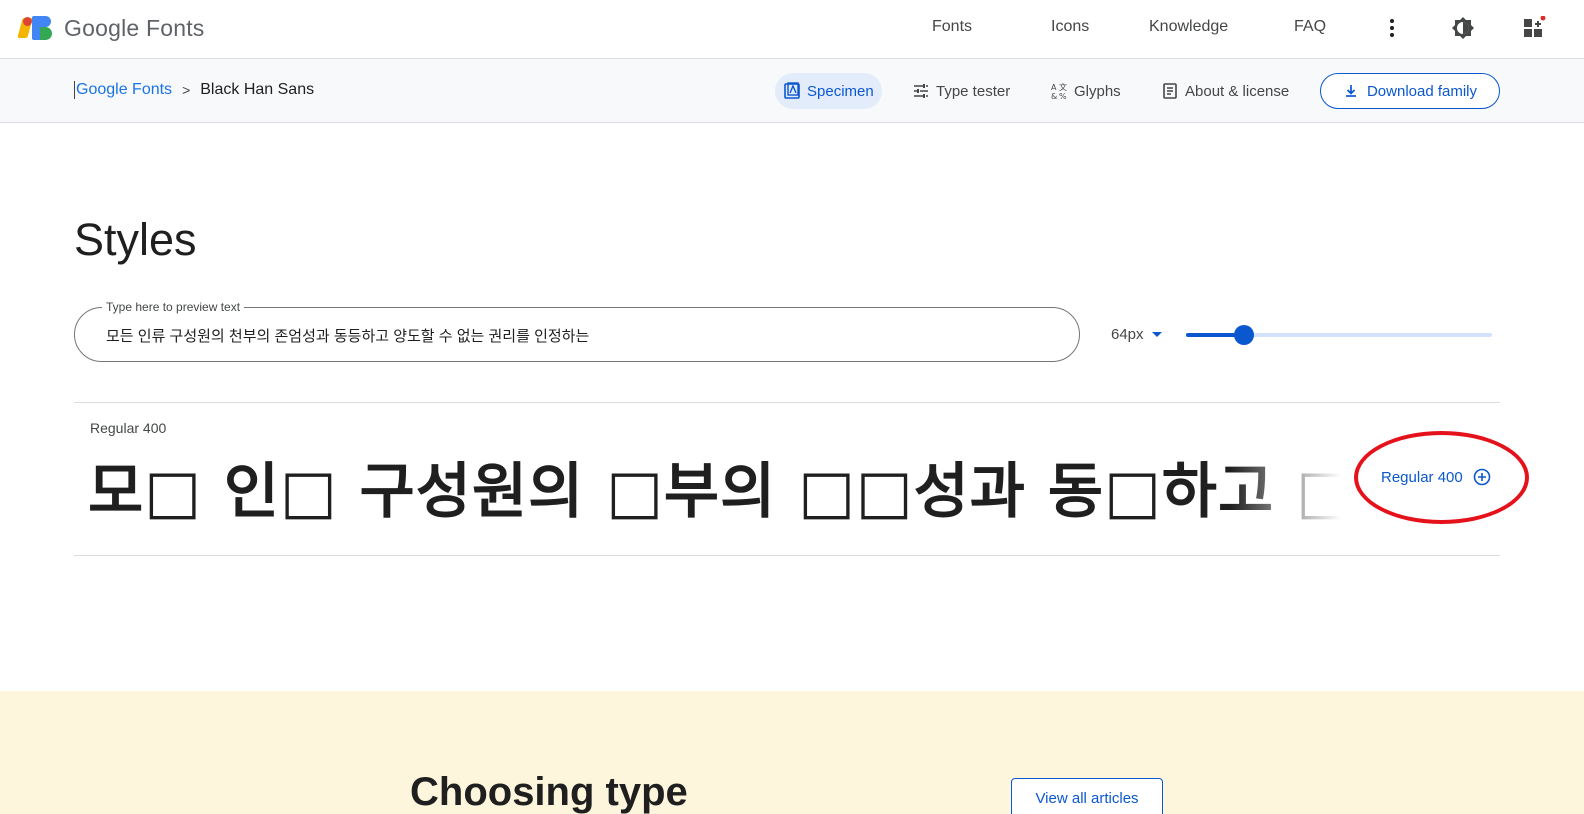 This screenshot has height=814, width=1584. What do you see at coordinates (973, 91) in the screenshot?
I see `tab-type-tester-label: Type tester` at bounding box center [973, 91].